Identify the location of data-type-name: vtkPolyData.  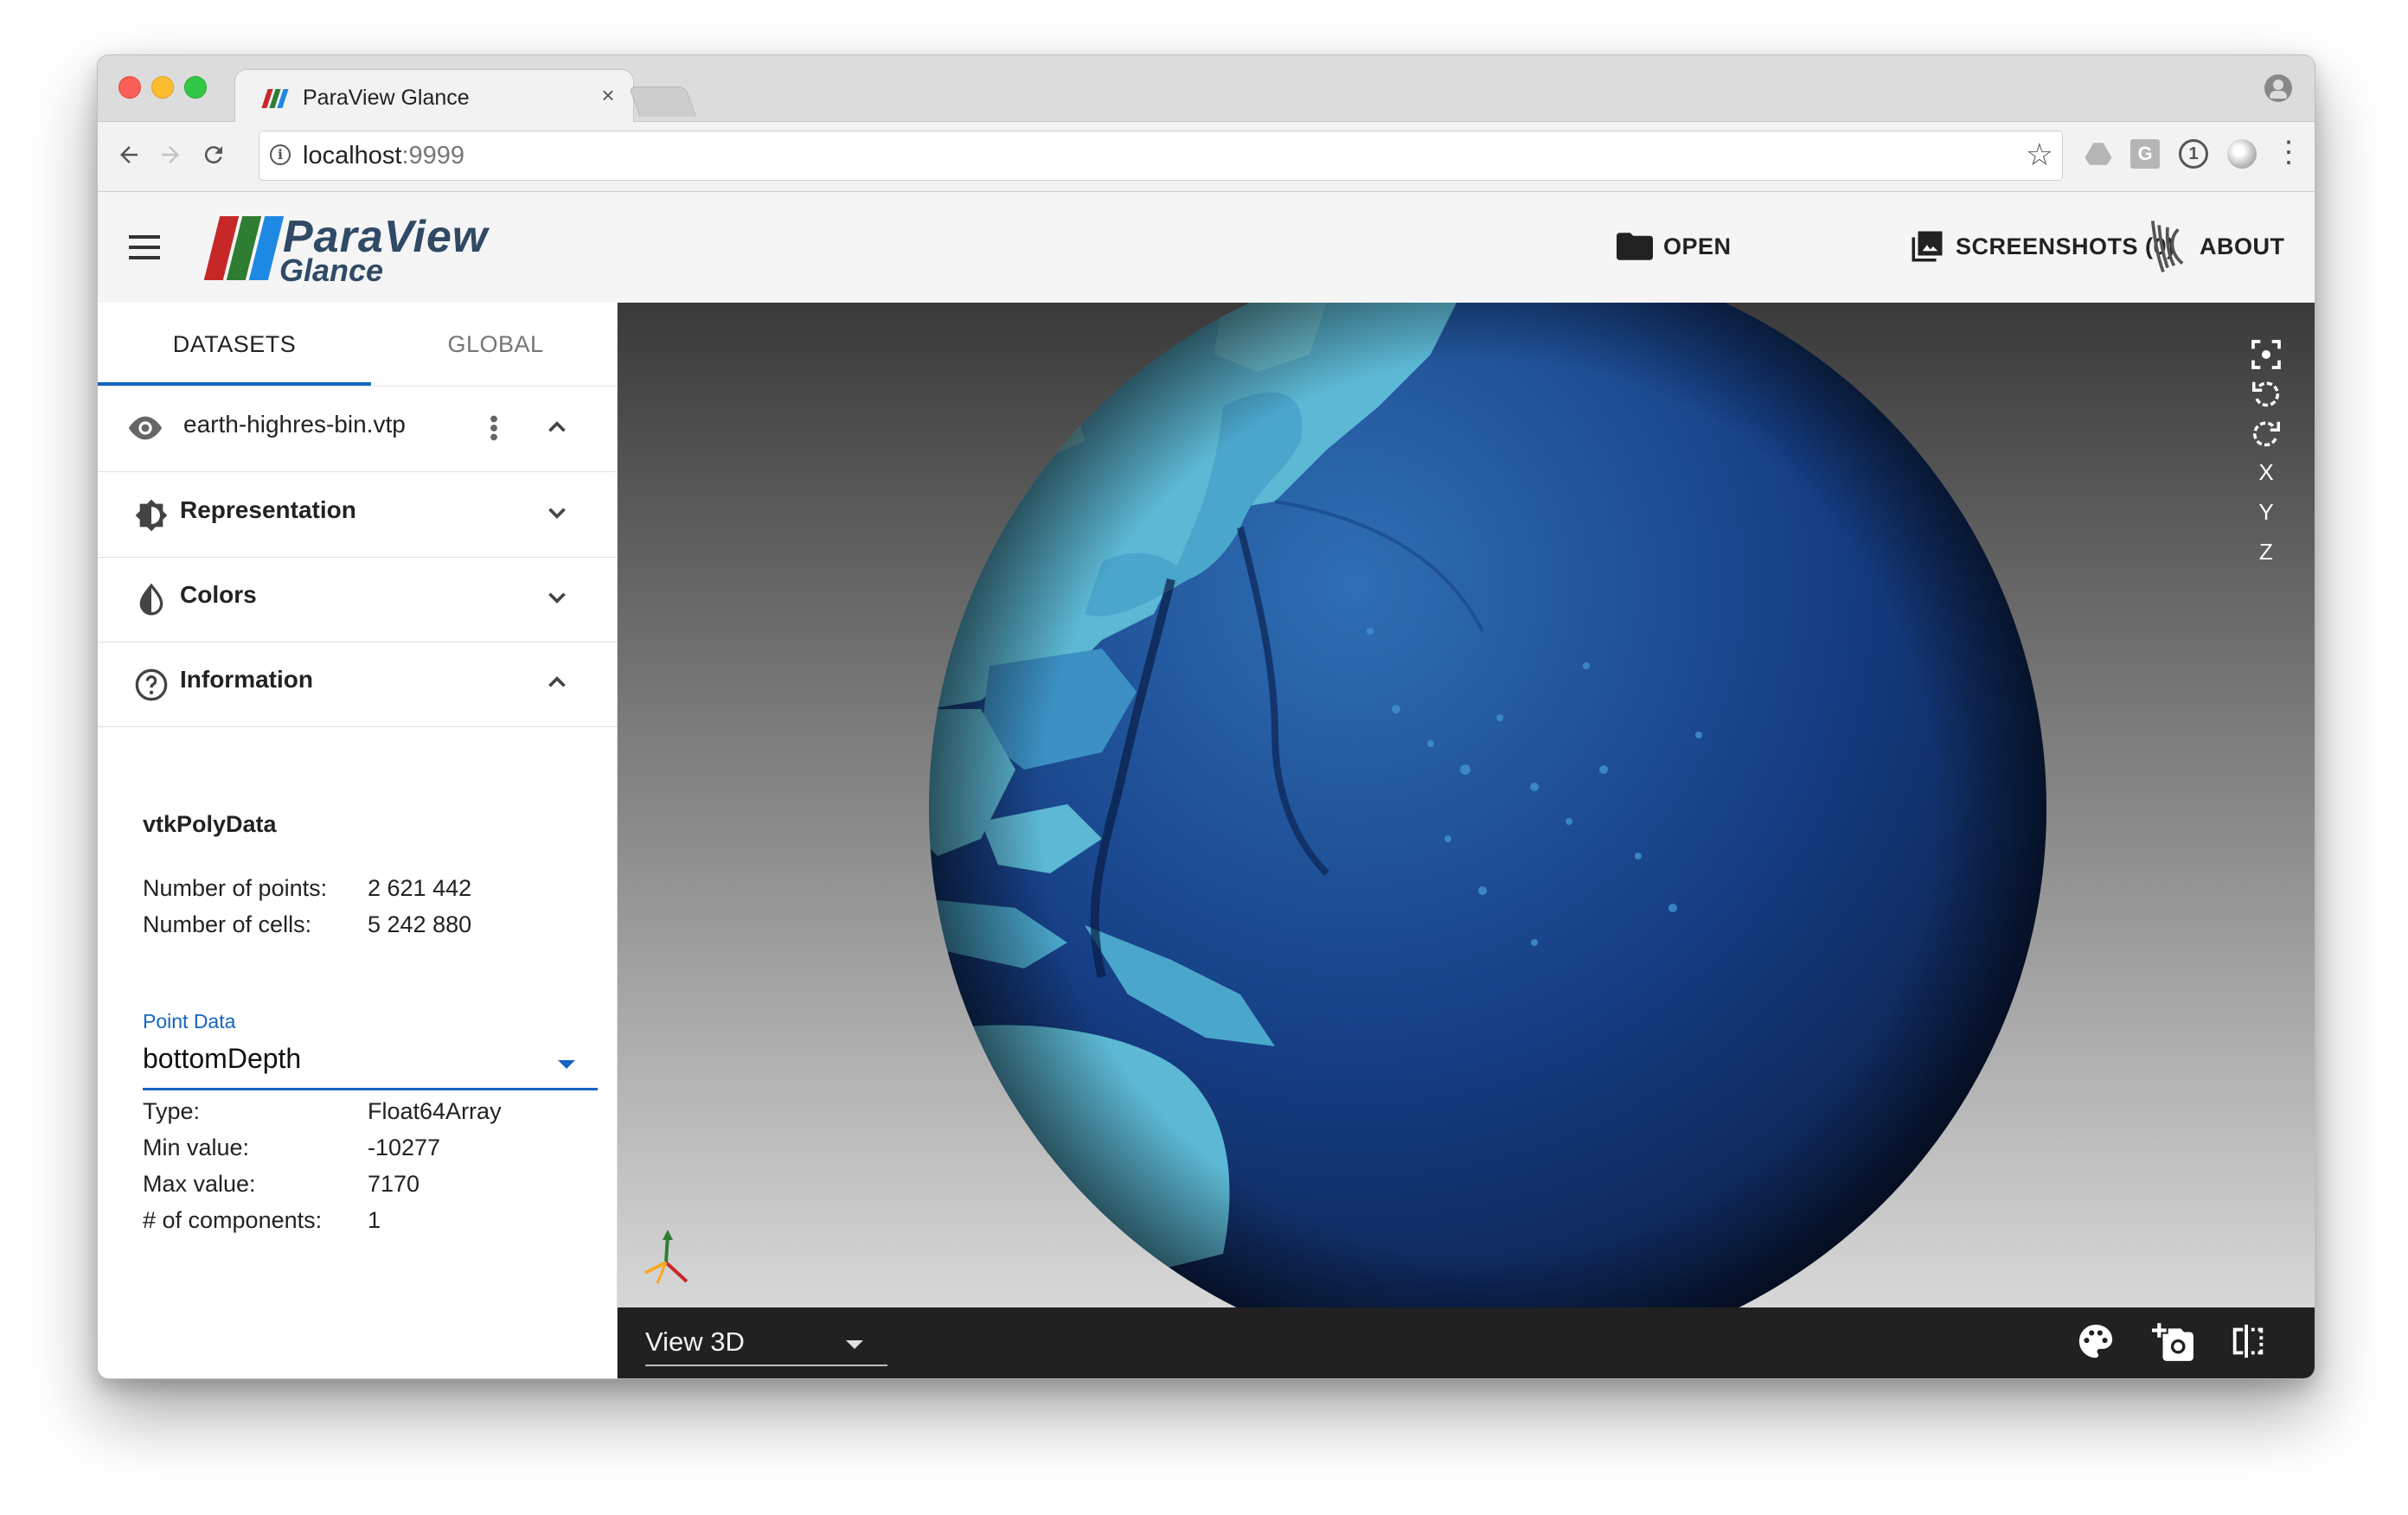
(210, 824).